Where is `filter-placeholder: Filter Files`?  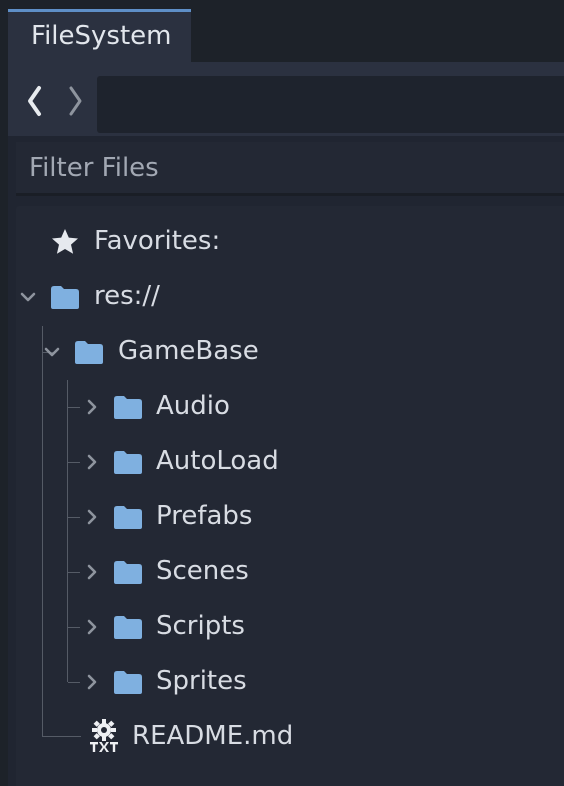 filter-placeholder: Filter Files is located at coordinates (94, 168).